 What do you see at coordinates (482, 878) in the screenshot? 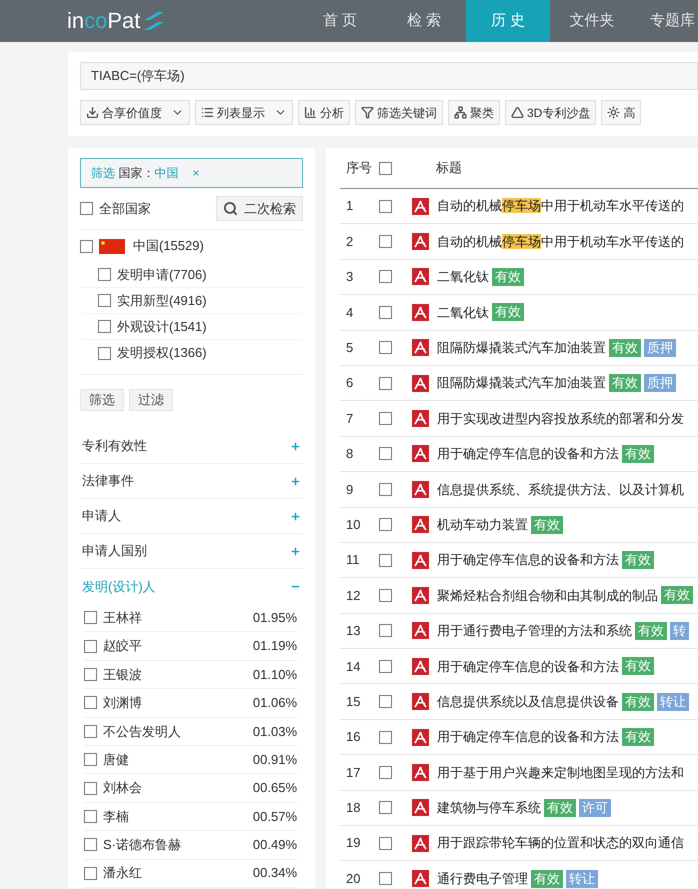
I see `patent-title: 通行费电子管理` at bounding box center [482, 878].